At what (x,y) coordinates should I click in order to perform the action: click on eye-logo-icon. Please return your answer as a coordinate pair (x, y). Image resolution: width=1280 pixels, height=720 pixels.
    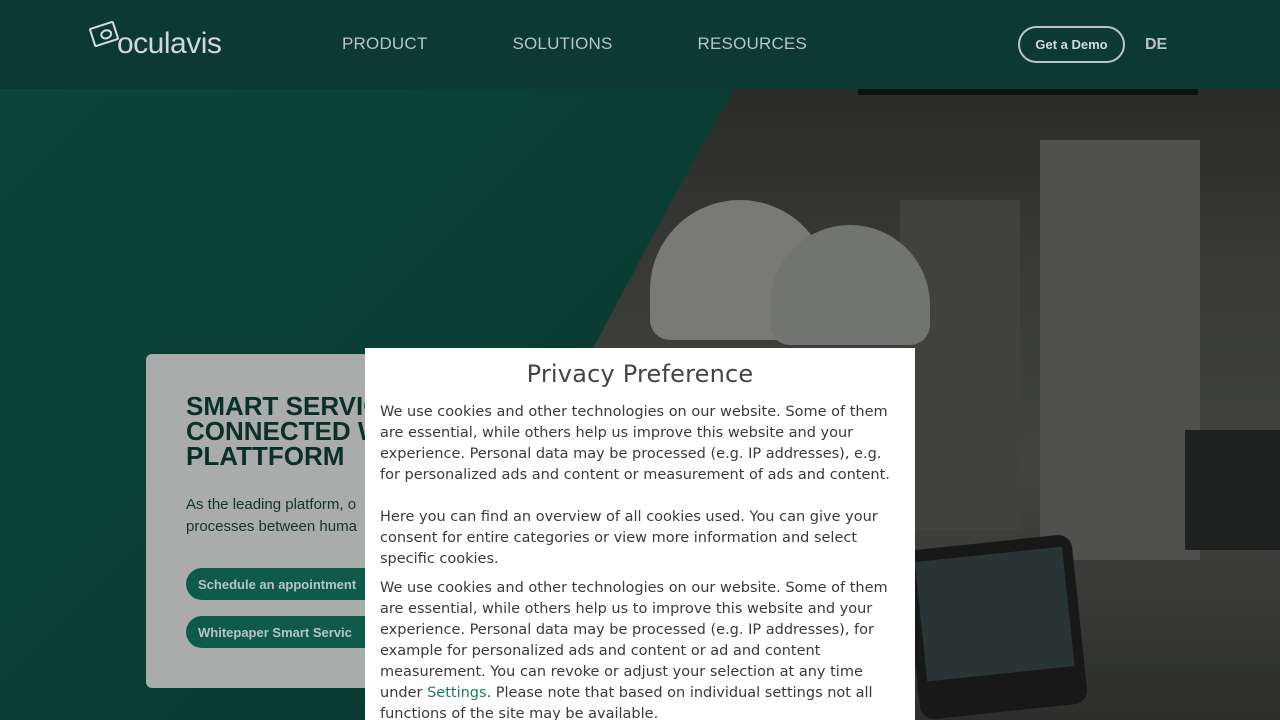
    Looking at the image, I should click on (104, 34).